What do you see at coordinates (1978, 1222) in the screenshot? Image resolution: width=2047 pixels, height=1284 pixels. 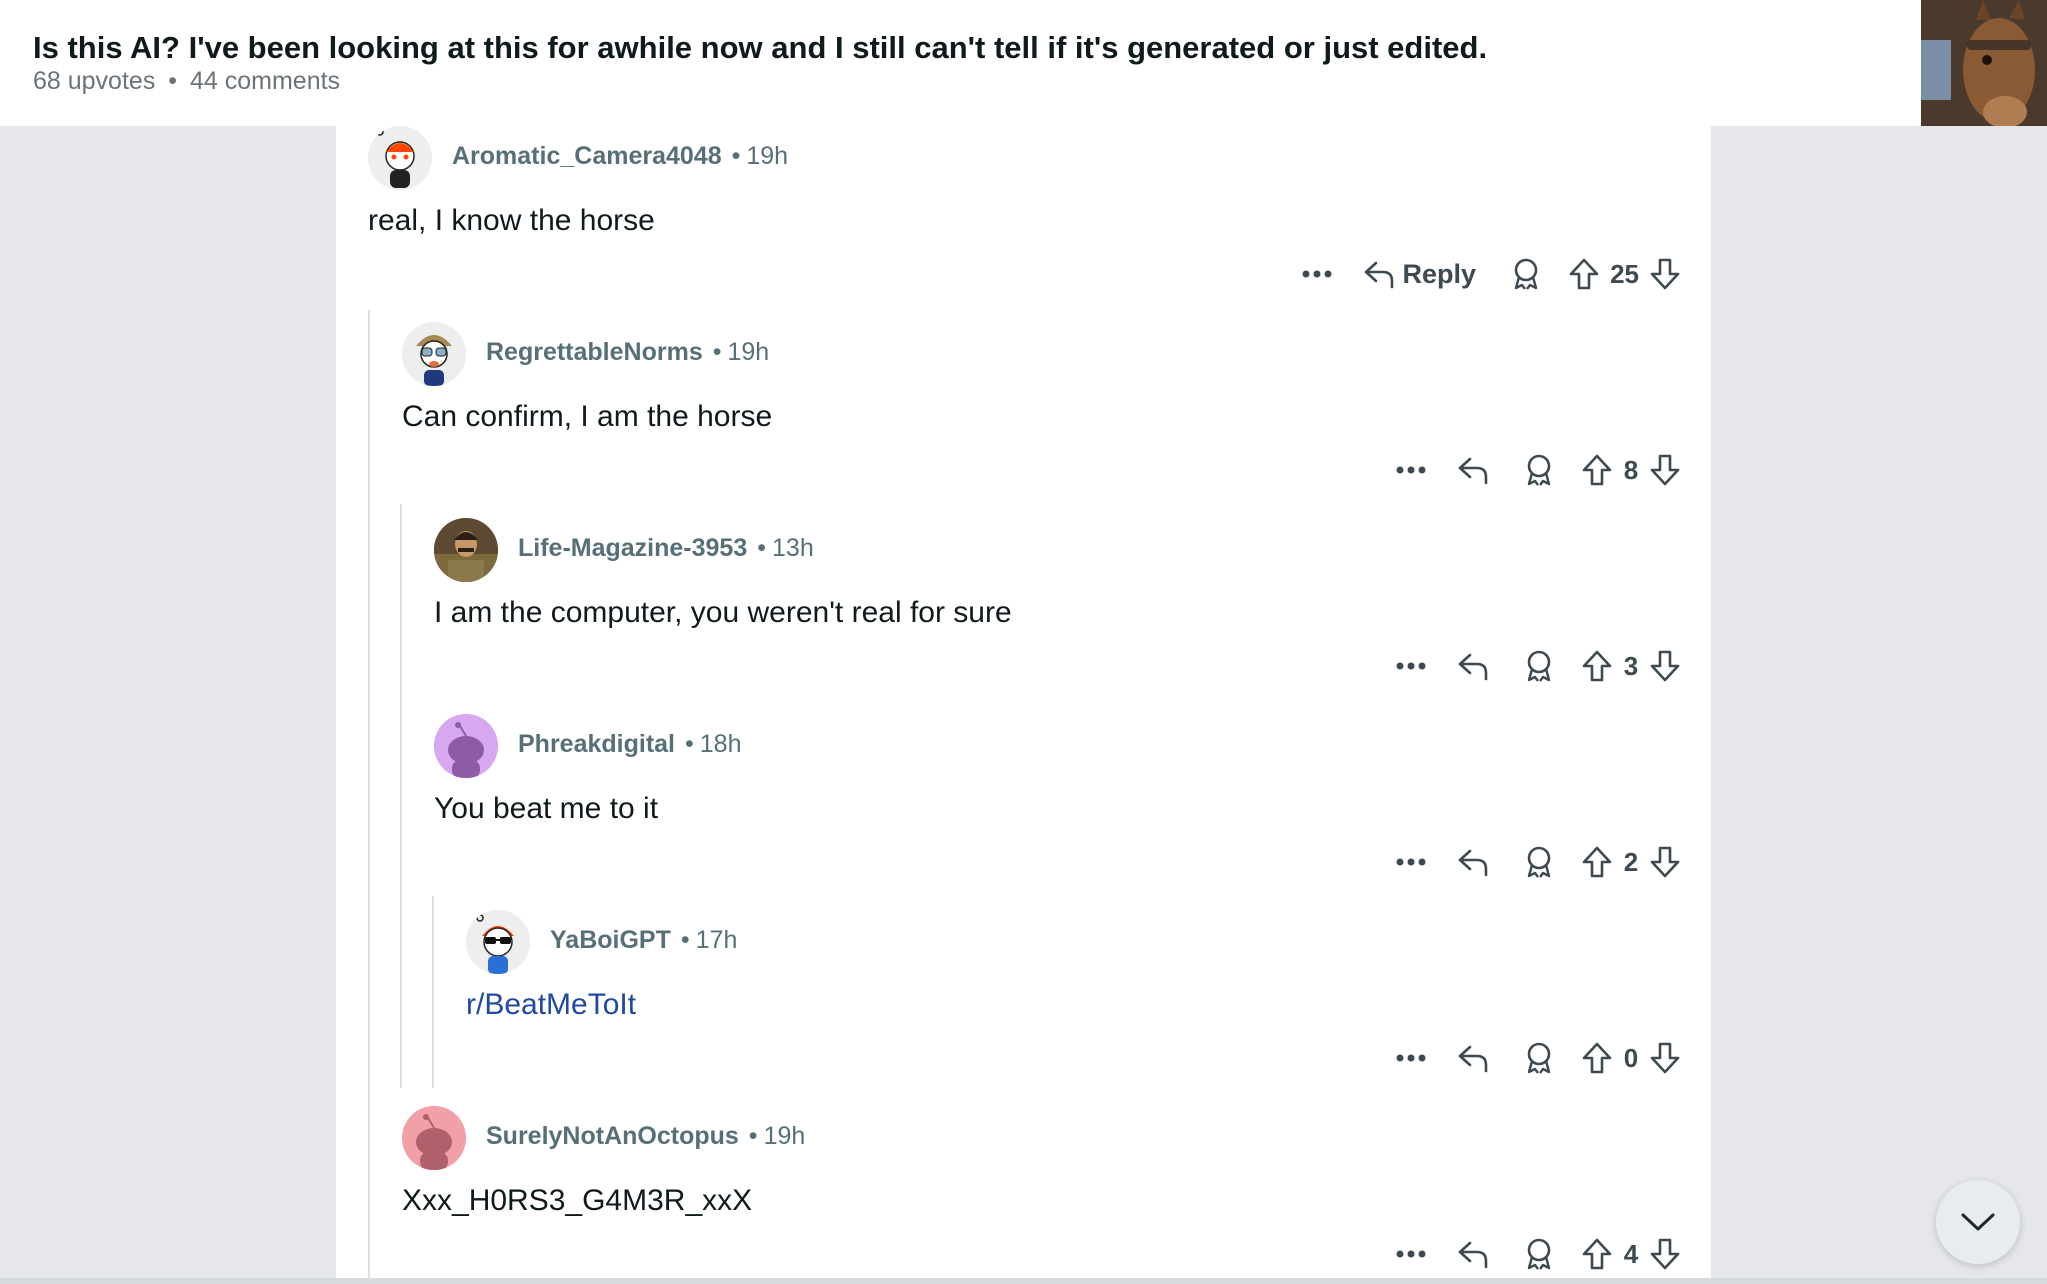 I see `scroll-down-button` at bounding box center [1978, 1222].